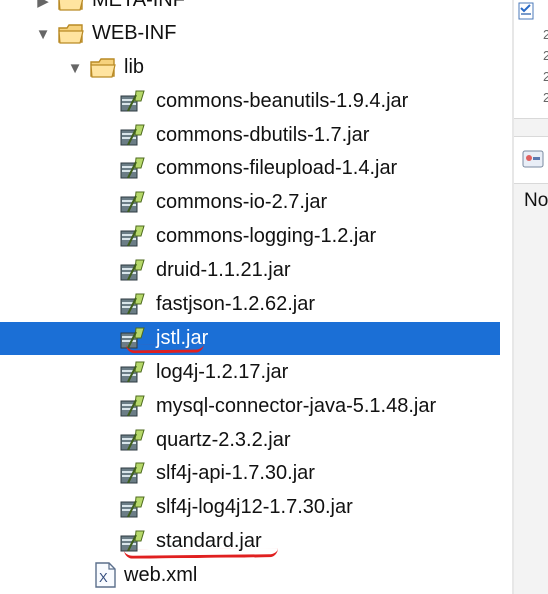  I want to click on tree-item-label: lib, so click(134, 67).